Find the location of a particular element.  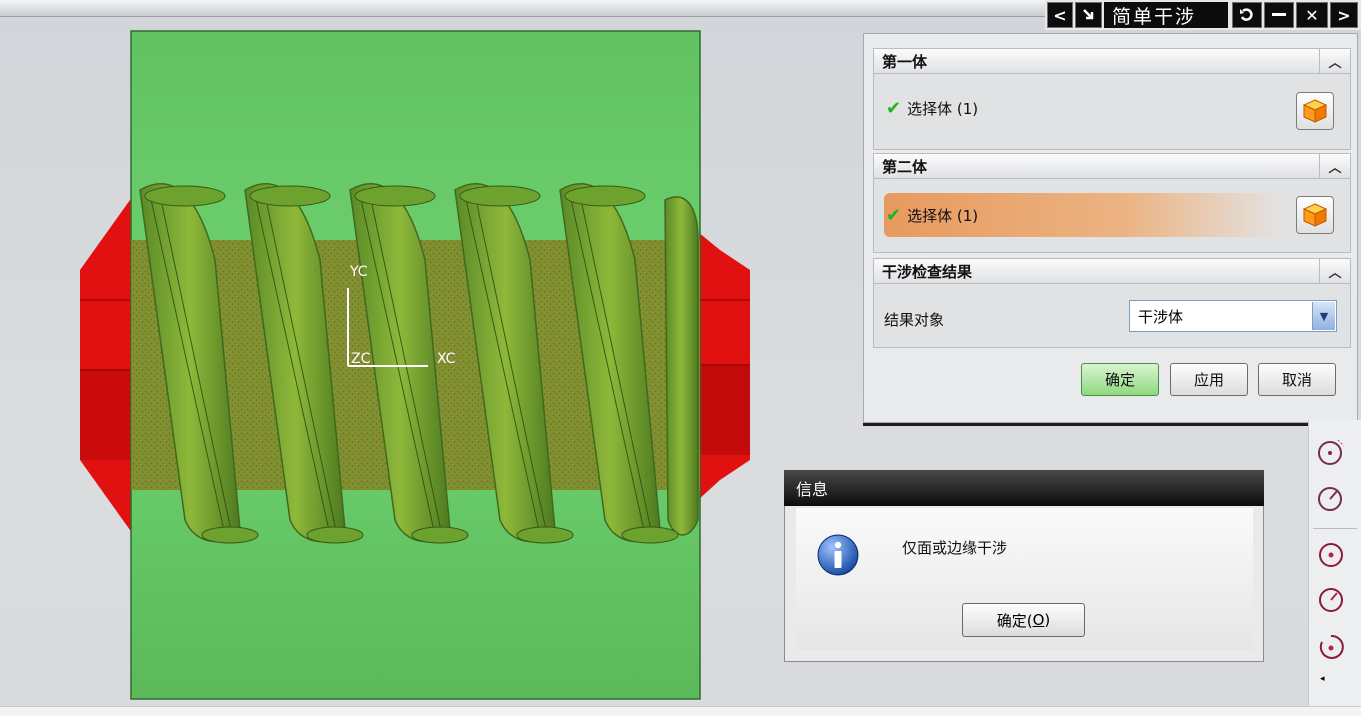

reset-icon is located at coordinates (1247, 15).